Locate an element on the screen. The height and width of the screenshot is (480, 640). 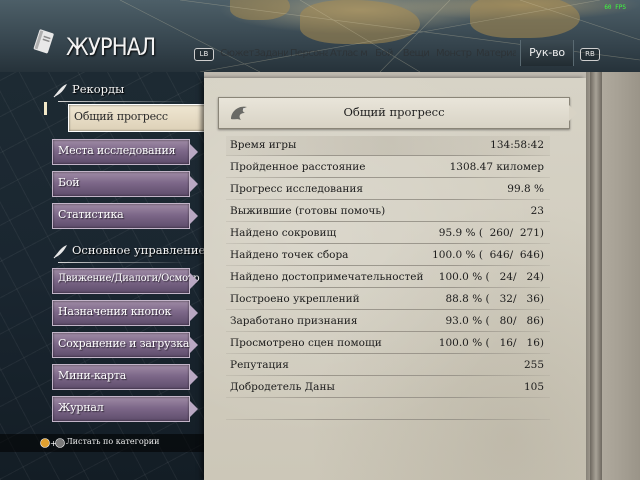
fps-counter: 60 FPS is located at coordinates (615, 7).